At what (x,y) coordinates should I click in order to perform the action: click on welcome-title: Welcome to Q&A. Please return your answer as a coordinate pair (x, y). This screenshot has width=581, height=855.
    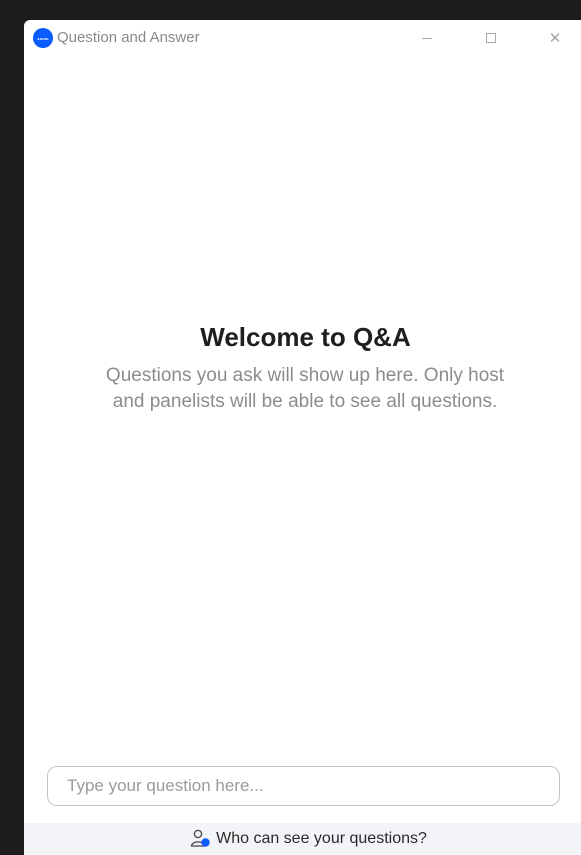
    Looking at the image, I should click on (305, 337).